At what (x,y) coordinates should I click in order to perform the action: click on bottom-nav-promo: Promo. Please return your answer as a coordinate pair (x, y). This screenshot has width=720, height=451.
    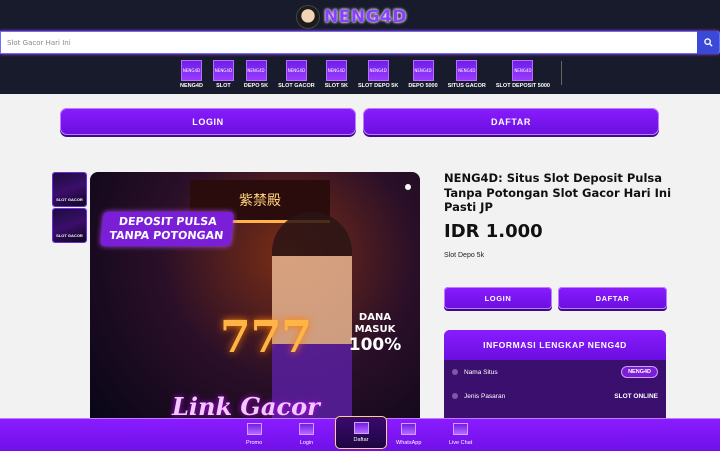
    Looking at the image, I should click on (254, 434).